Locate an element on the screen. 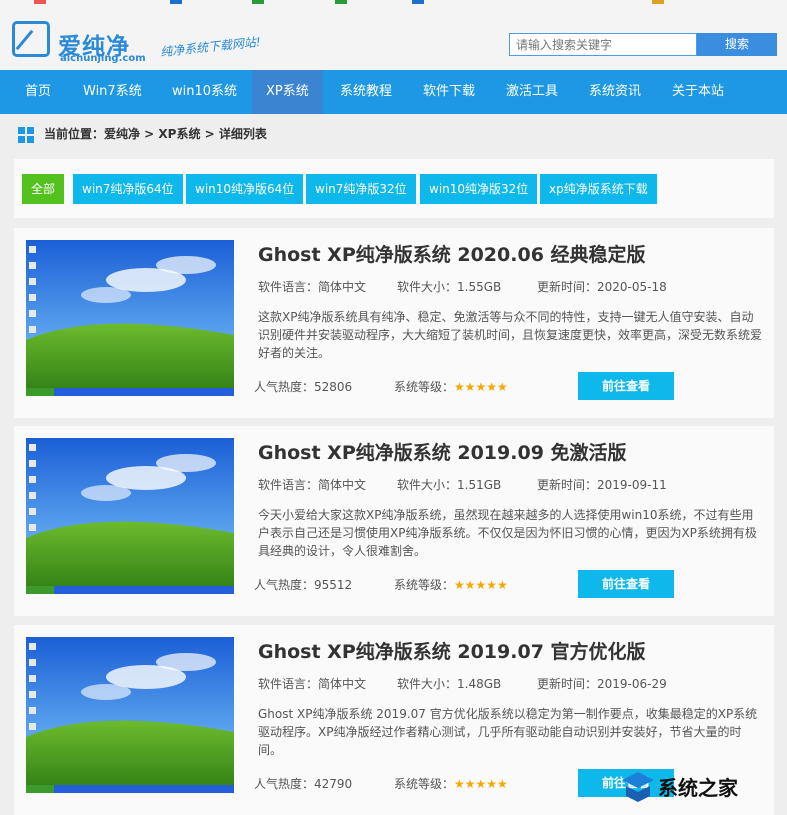  watermark: 系统之家 is located at coordinates (702, 787).